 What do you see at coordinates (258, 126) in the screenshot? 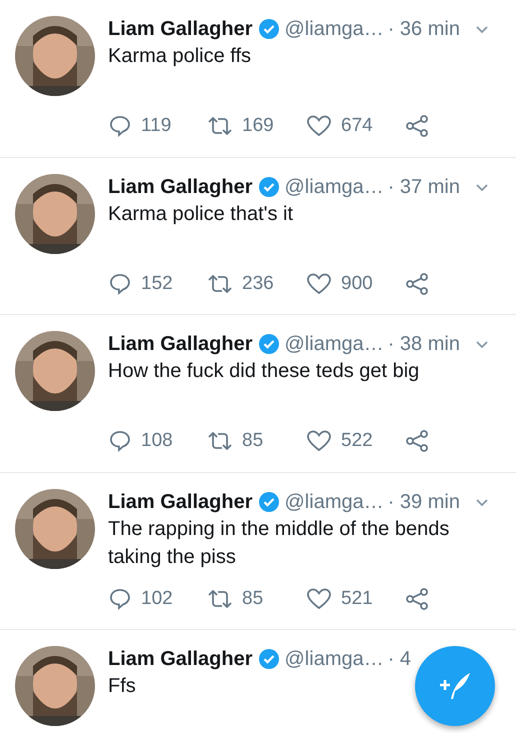
I see `retweet-count: 169` at bounding box center [258, 126].